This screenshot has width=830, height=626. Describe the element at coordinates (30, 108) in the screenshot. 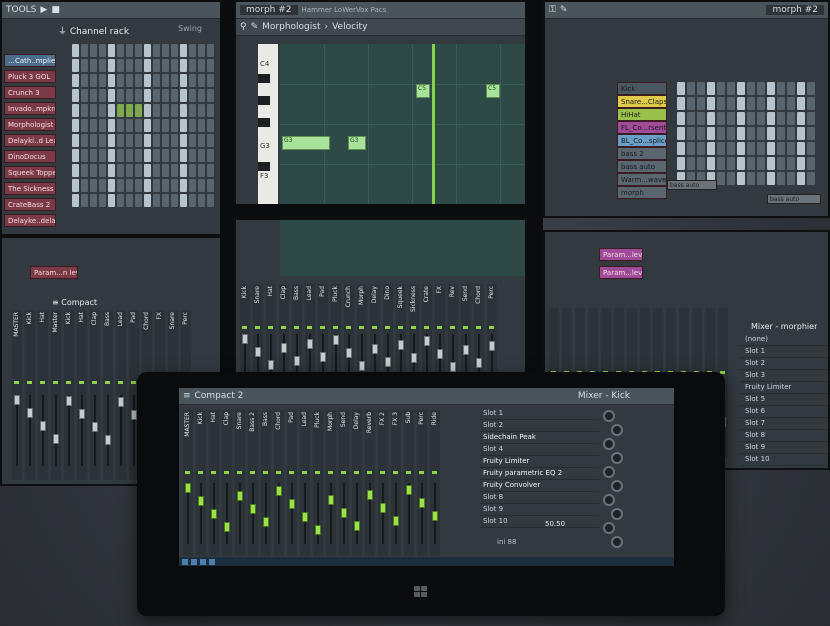

I see `channel-button: Invado..mpkrnl` at that location.